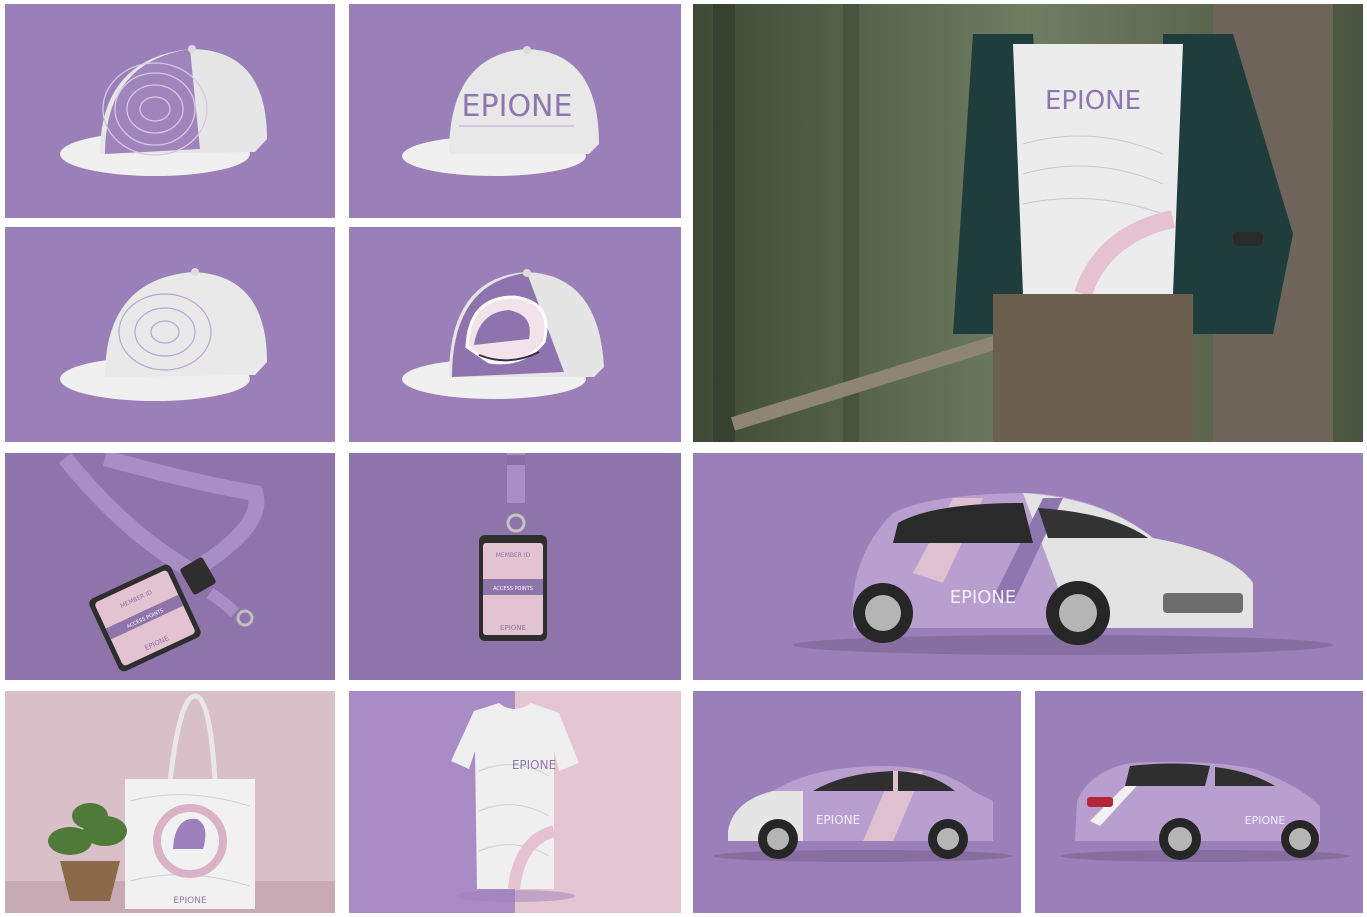 This screenshot has width=1367, height=917. I want to click on badge-icon: MEMBER ID ACCESS POINTS EPIONE, so click(513, 547).